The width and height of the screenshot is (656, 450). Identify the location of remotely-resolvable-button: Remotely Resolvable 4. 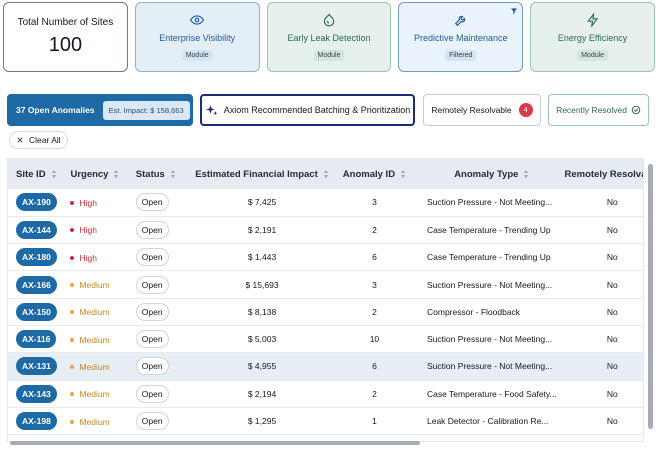
(482, 110).